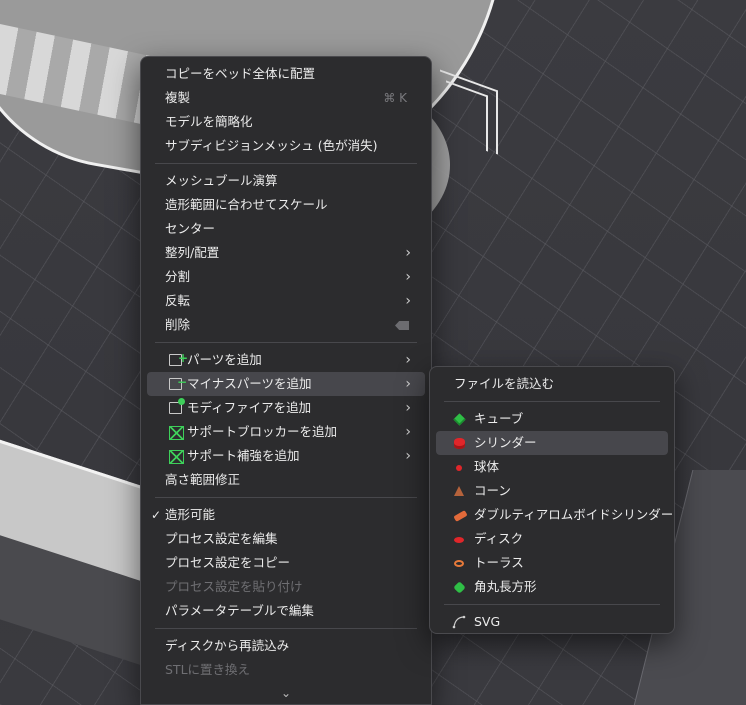 The image size is (746, 705). I want to click on menu-item-split: 分割 ›, so click(286, 277).